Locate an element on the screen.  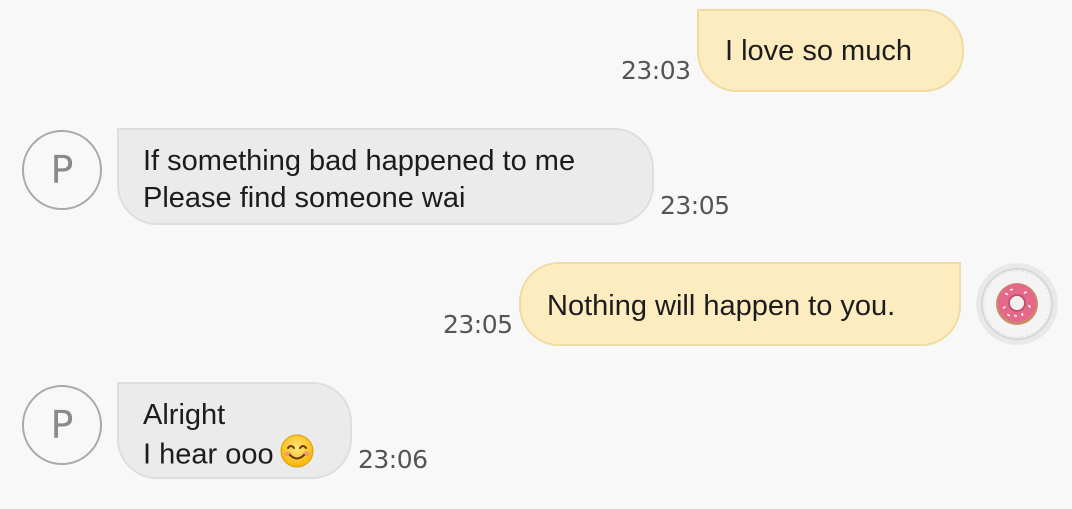
outgoing-message-bubble: Nothing will happen to you. is located at coordinates (740, 304).